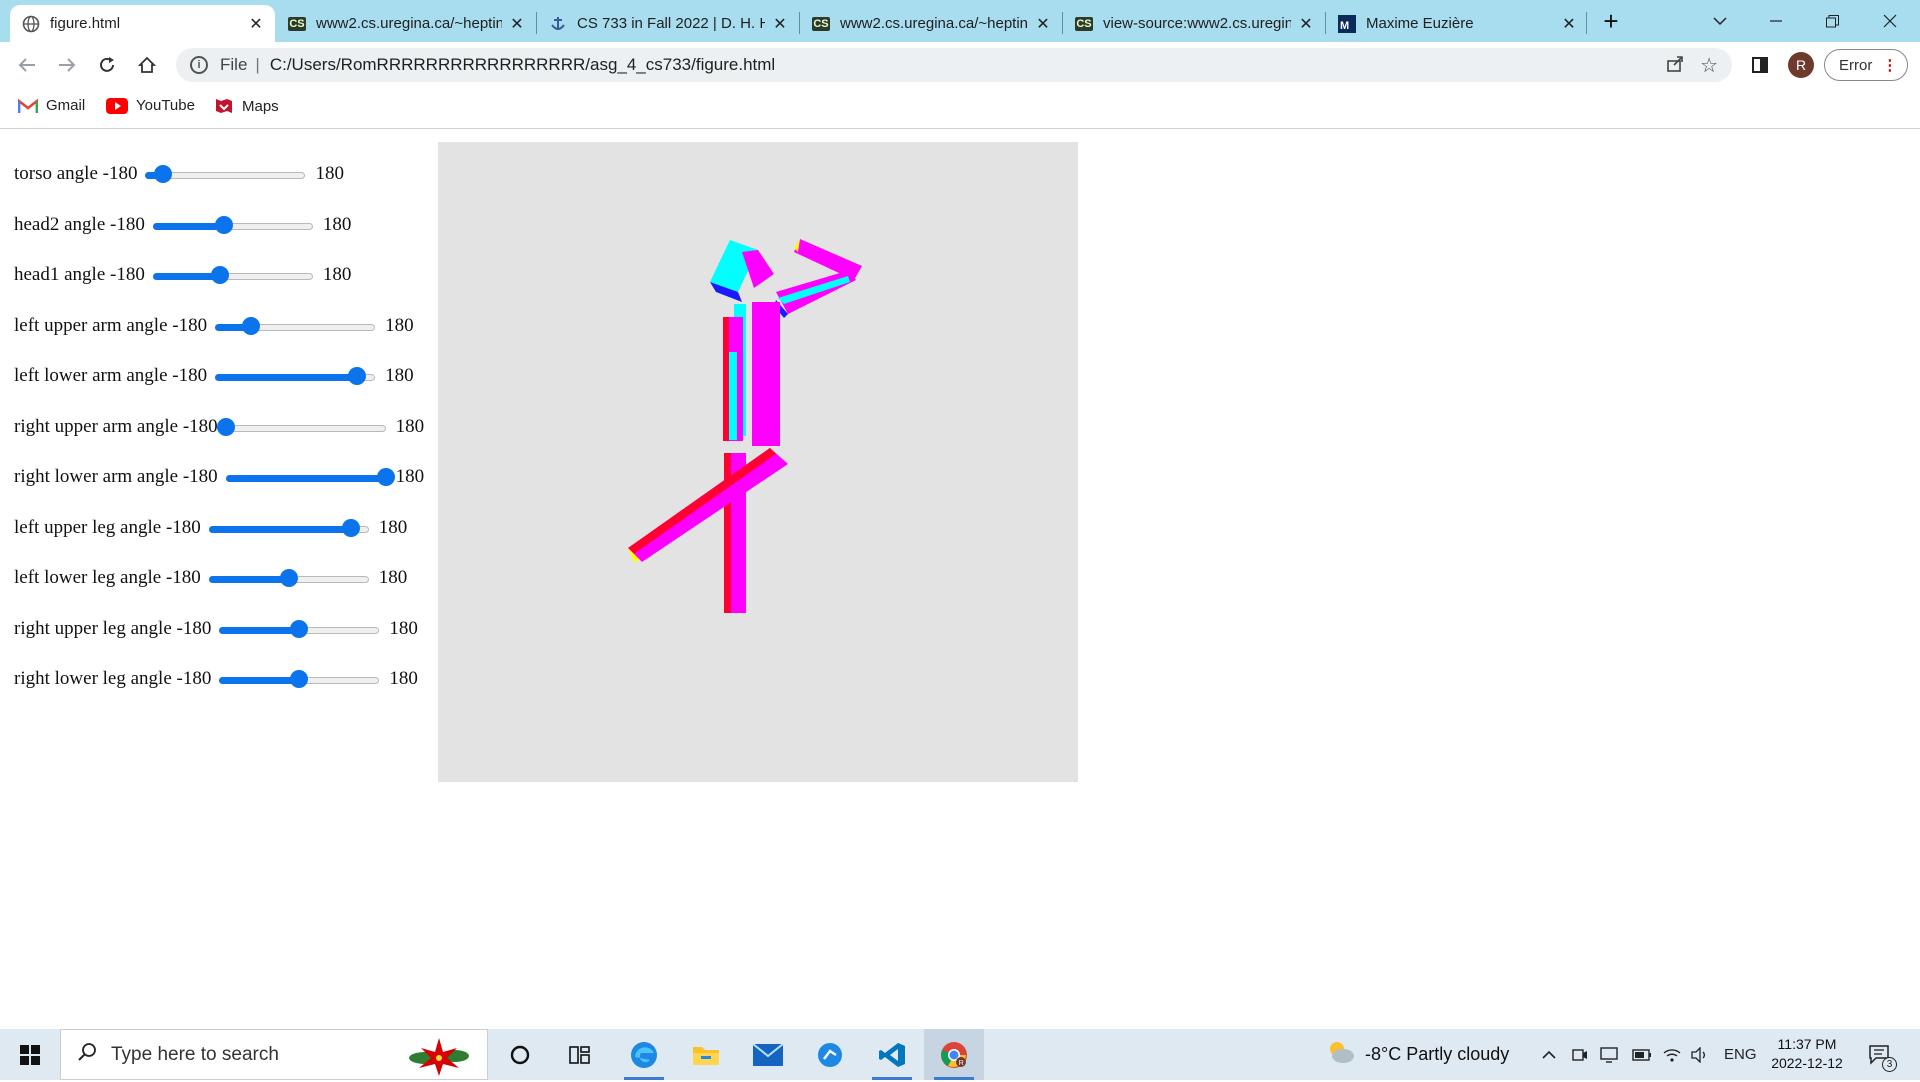 The height and width of the screenshot is (1082, 1920). I want to click on bookmark-label: Maps, so click(260, 106).